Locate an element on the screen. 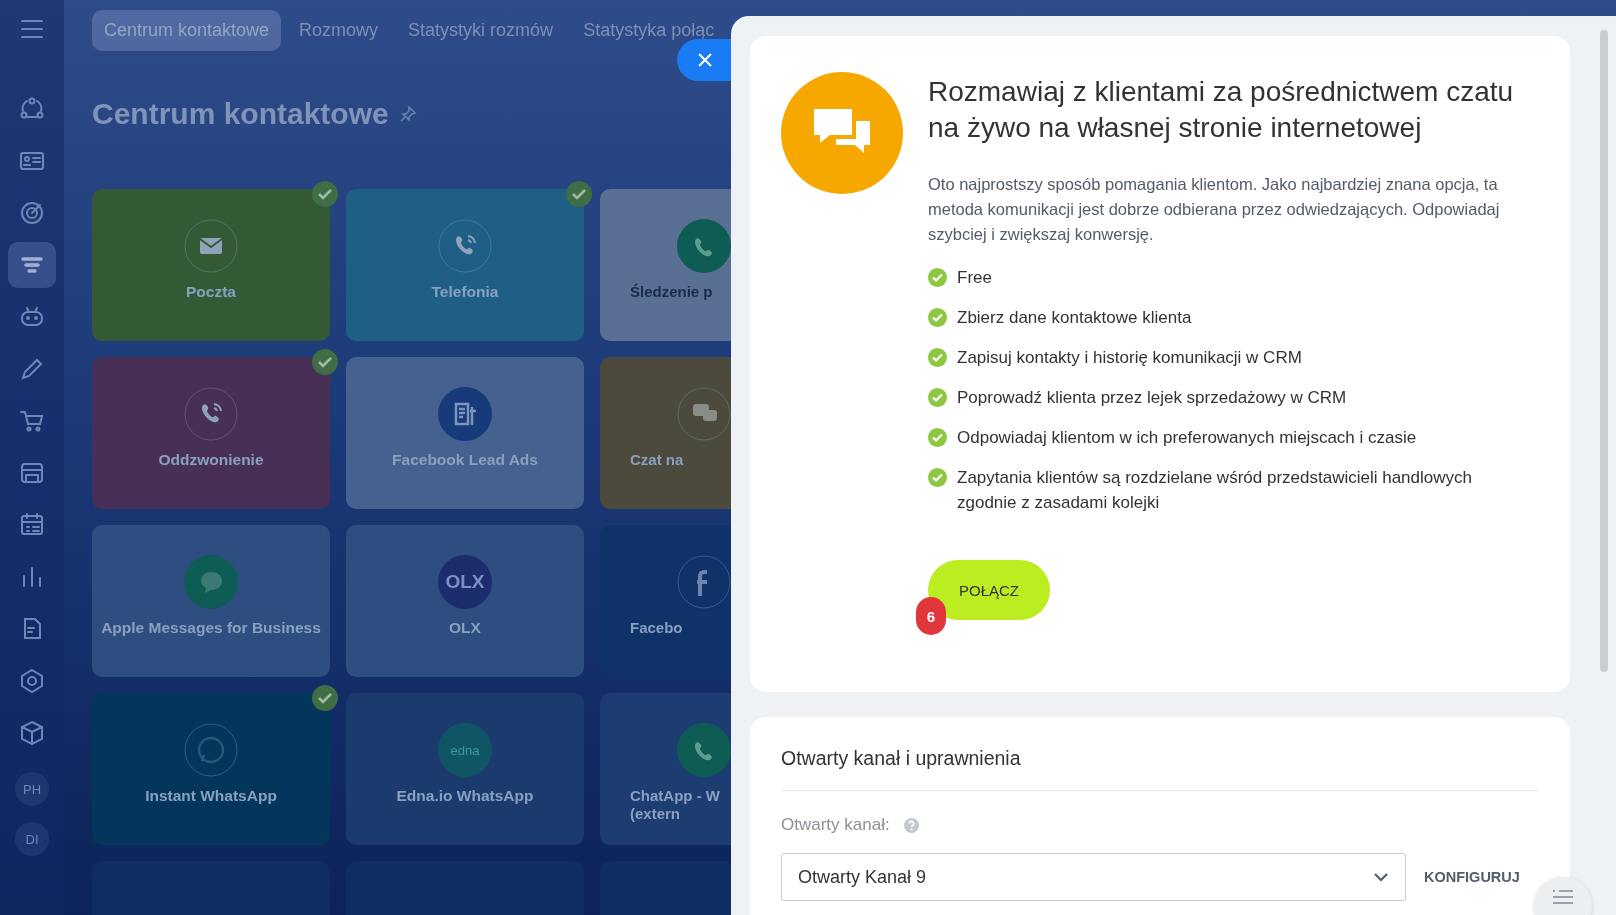 The width and height of the screenshot is (1616, 915). configure-link: KONFIGURUJ is located at coordinates (1472, 877).